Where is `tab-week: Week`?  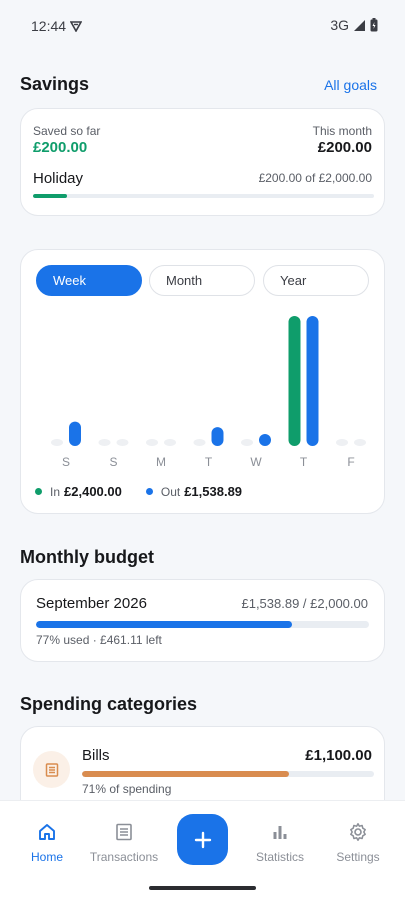
tab-week: Week is located at coordinates (89, 280).